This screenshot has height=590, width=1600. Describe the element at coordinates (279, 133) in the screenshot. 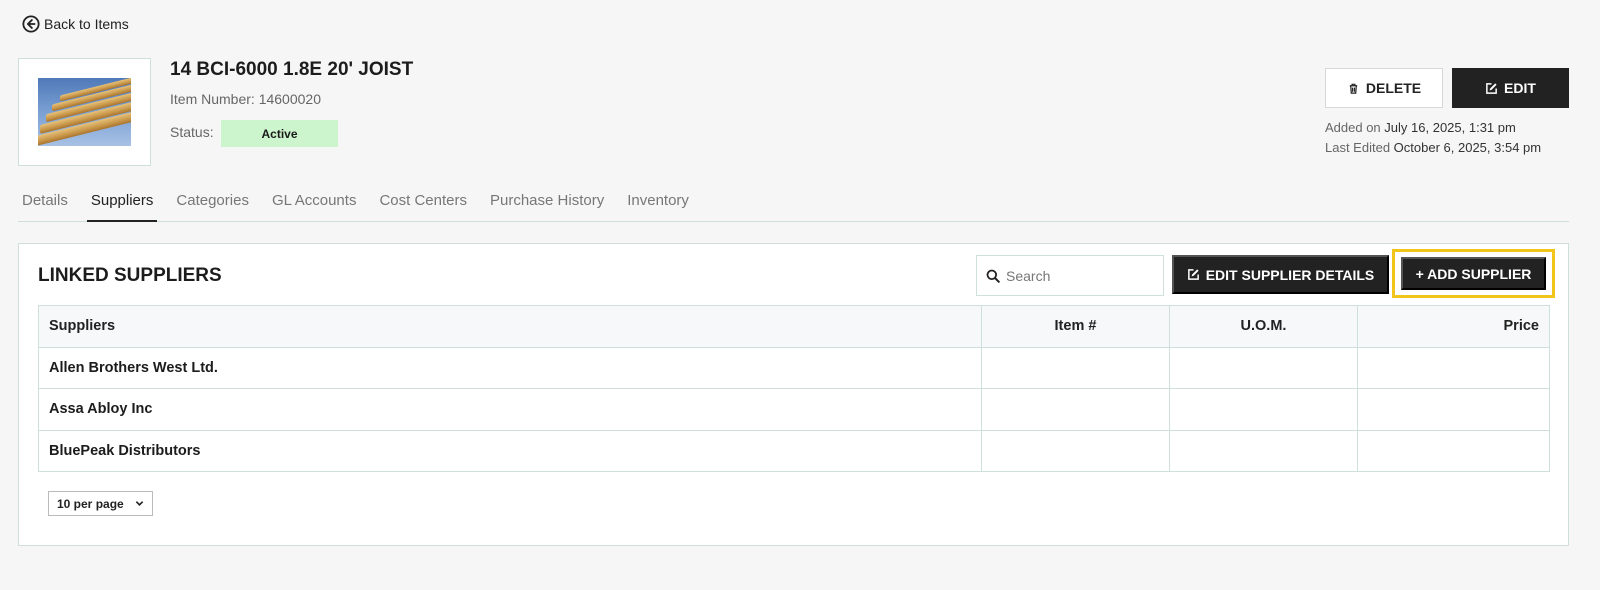

I see `status-badge: Active` at that location.